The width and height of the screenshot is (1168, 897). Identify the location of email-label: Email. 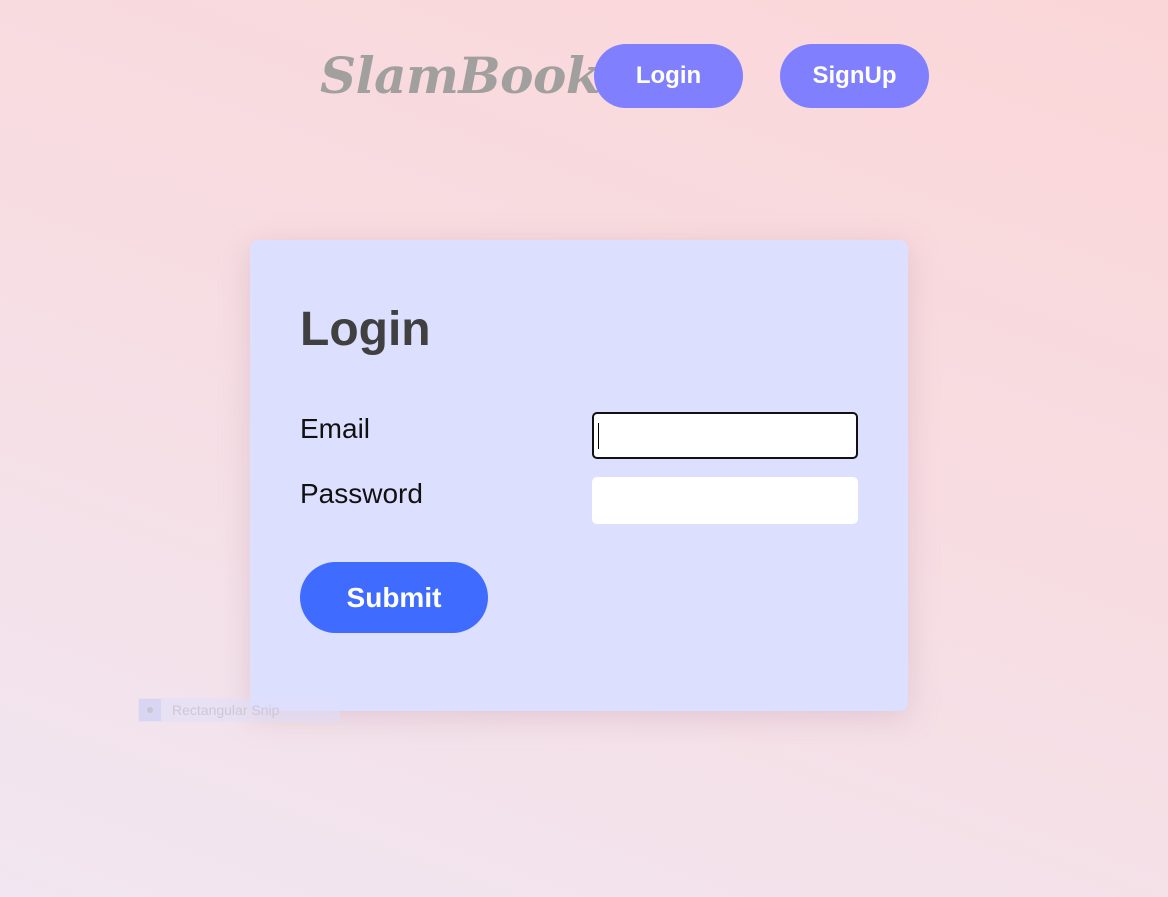
(335, 428).